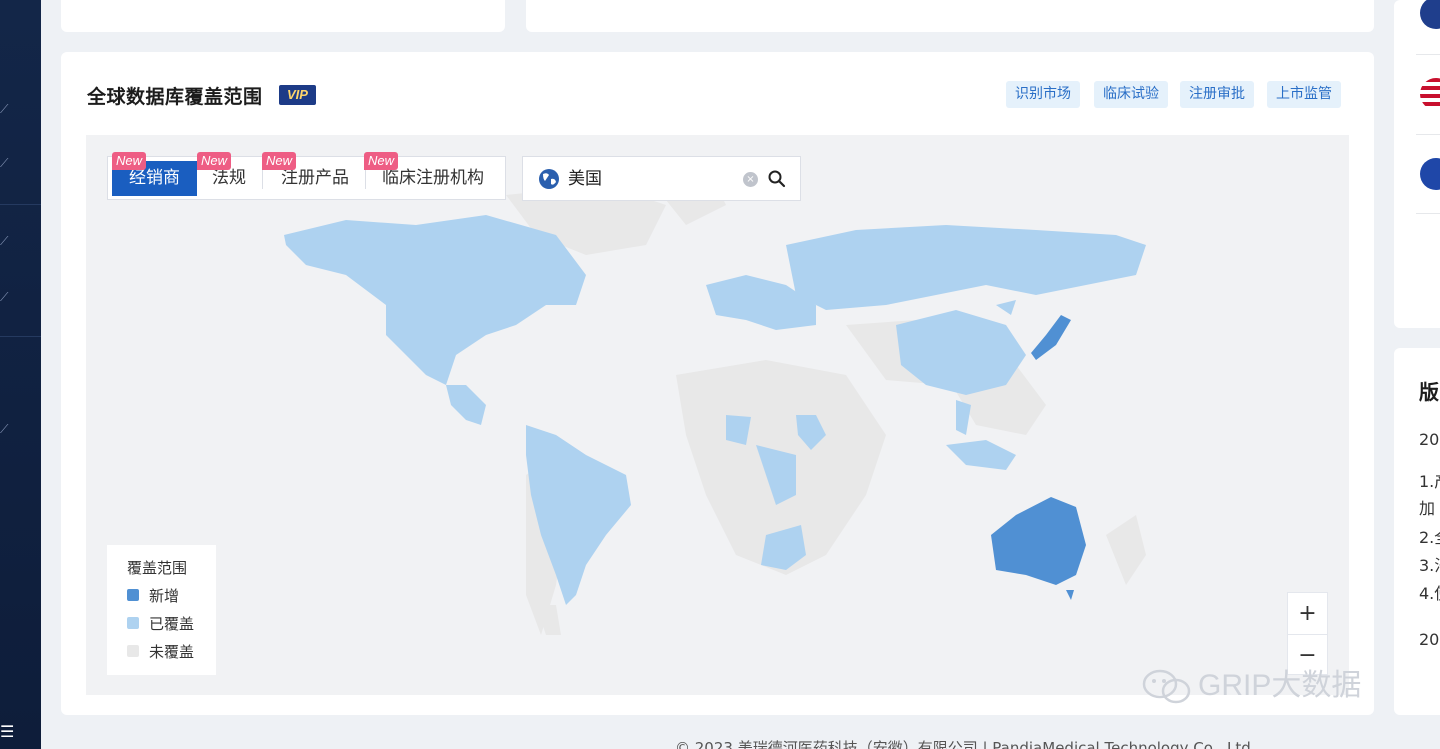  Describe the element at coordinates (435, 300) in the screenshot. I see `north-america-region` at that location.